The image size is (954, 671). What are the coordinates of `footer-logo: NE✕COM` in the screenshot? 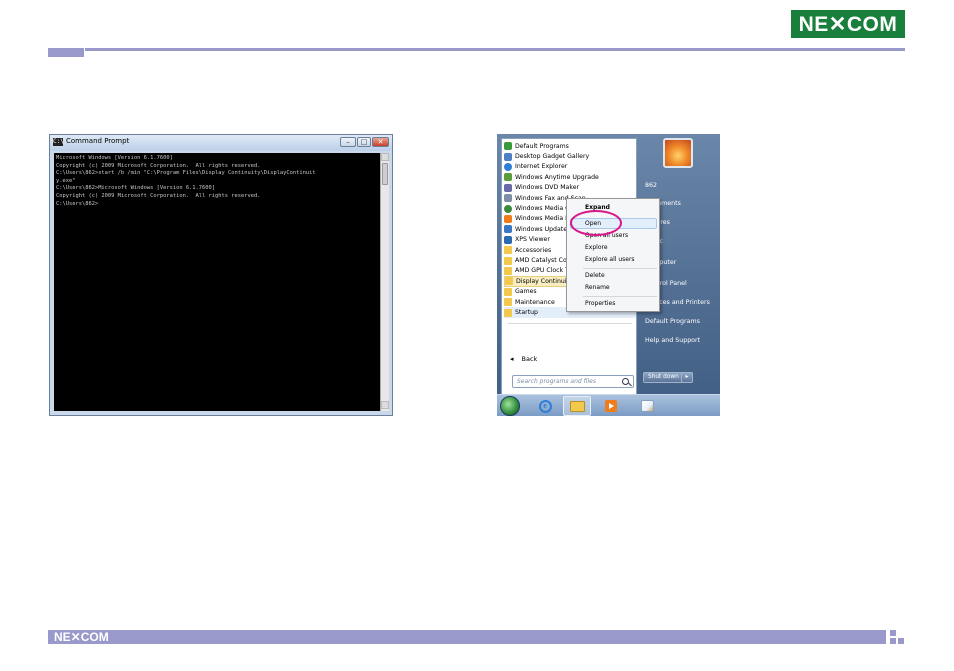 It's located at (81, 637).